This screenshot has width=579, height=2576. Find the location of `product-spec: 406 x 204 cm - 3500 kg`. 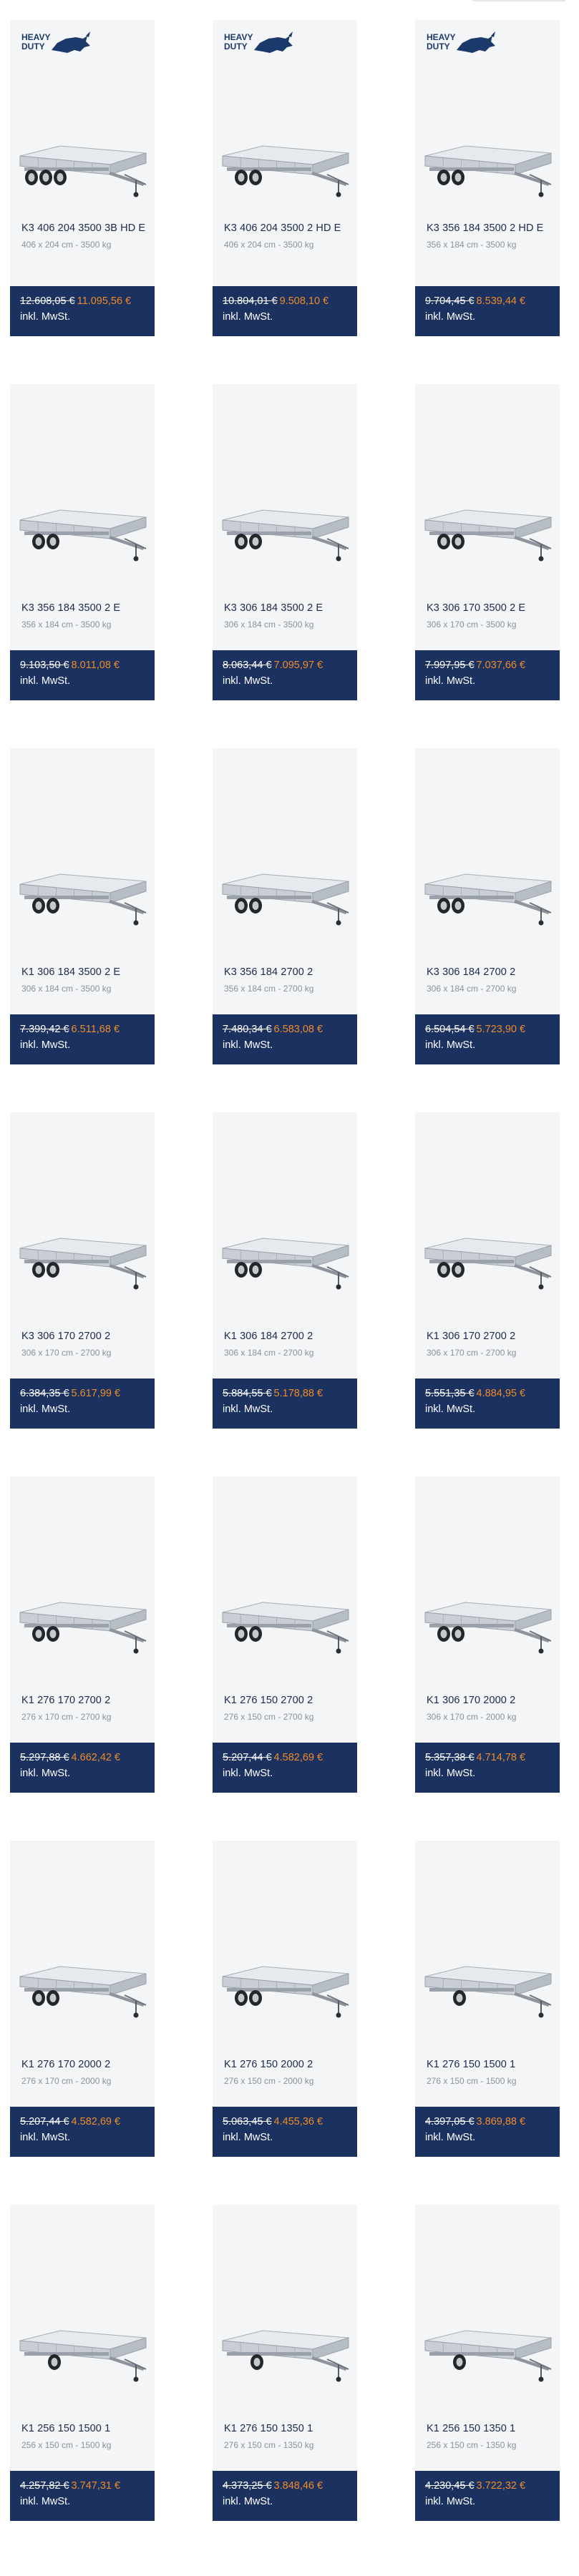

product-spec: 406 x 204 cm - 3500 kg is located at coordinates (269, 245).